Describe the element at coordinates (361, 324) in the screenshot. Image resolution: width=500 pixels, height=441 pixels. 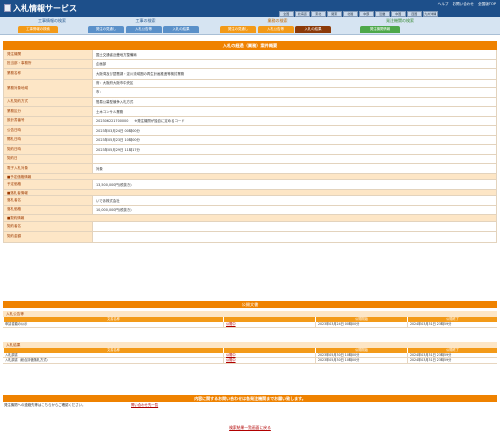
I see `doc-start: 2023年03月24日 00時00分` at that location.